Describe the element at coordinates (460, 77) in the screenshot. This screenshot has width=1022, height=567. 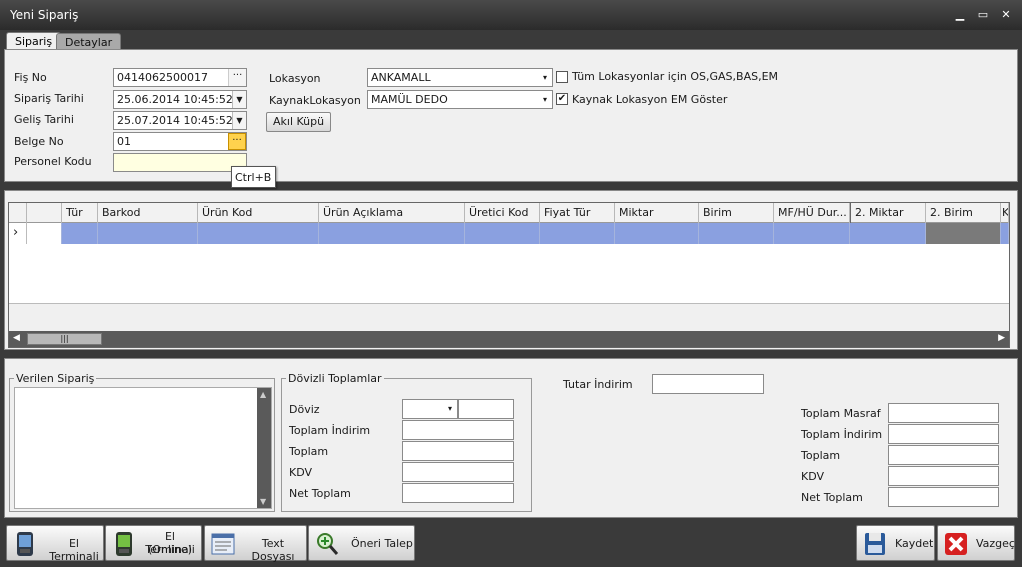
I see `lokasyon-select: ANKAMALL ▾` at that location.